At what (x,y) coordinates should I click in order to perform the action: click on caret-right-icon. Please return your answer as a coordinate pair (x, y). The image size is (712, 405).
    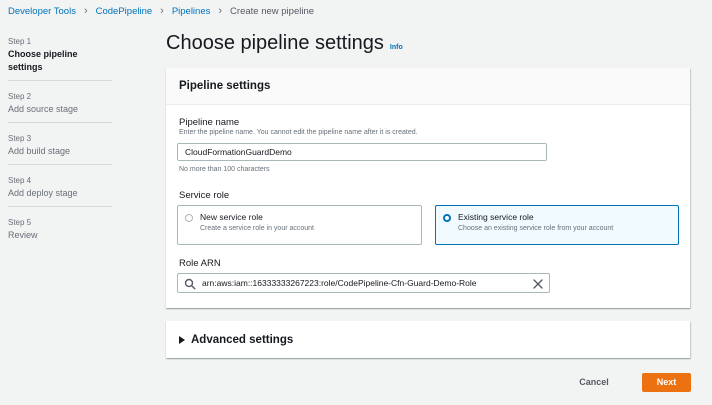
    Looking at the image, I should click on (182, 340).